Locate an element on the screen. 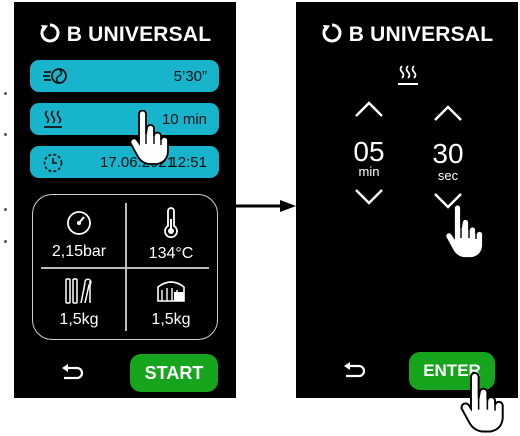 The height and width of the screenshot is (436, 520). status-panel: 2,15bar 134°C 1,5kg 1,5kg is located at coordinates (125, 267).